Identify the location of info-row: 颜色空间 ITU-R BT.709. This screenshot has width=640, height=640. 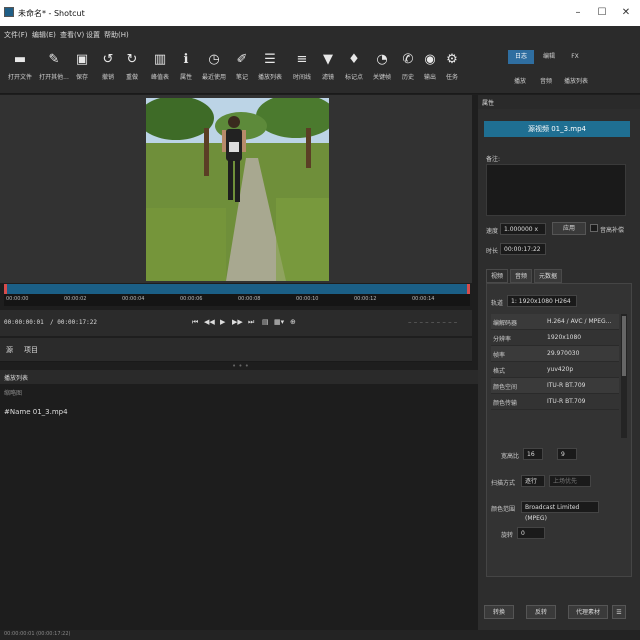
(555, 386).